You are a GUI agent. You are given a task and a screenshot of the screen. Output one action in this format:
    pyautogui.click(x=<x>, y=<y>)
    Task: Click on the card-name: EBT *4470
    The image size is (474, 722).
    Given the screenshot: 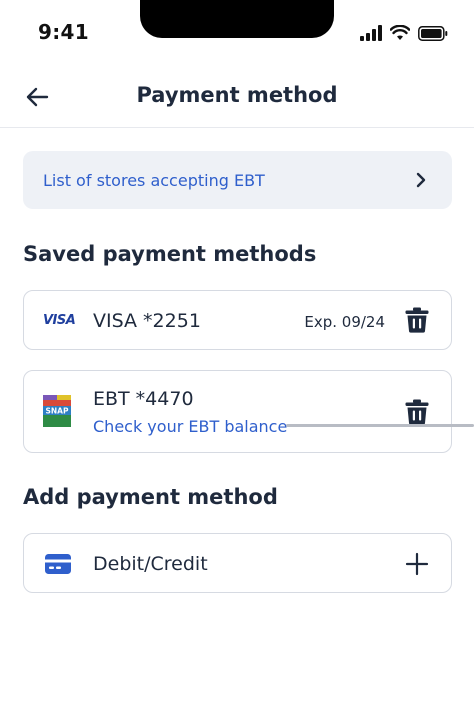 What is the action you would take?
    pyautogui.click(x=143, y=399)
    